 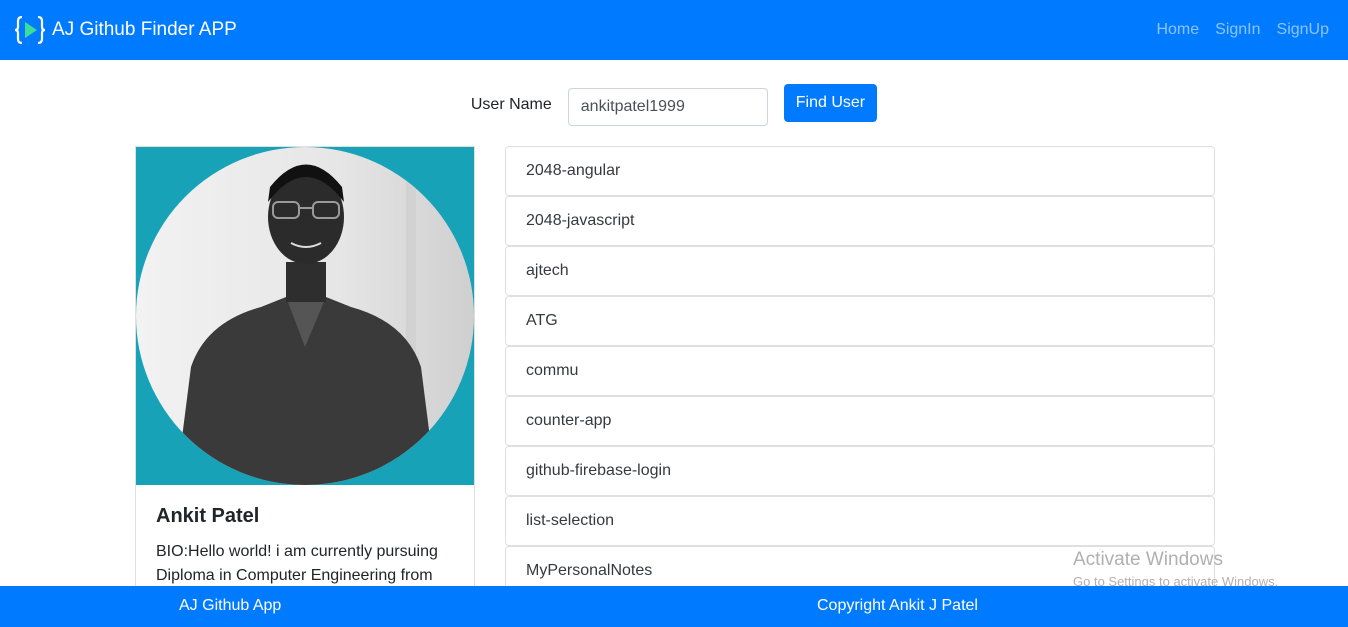 I want to click on repo-item: commu, so click(x=860, y=371).